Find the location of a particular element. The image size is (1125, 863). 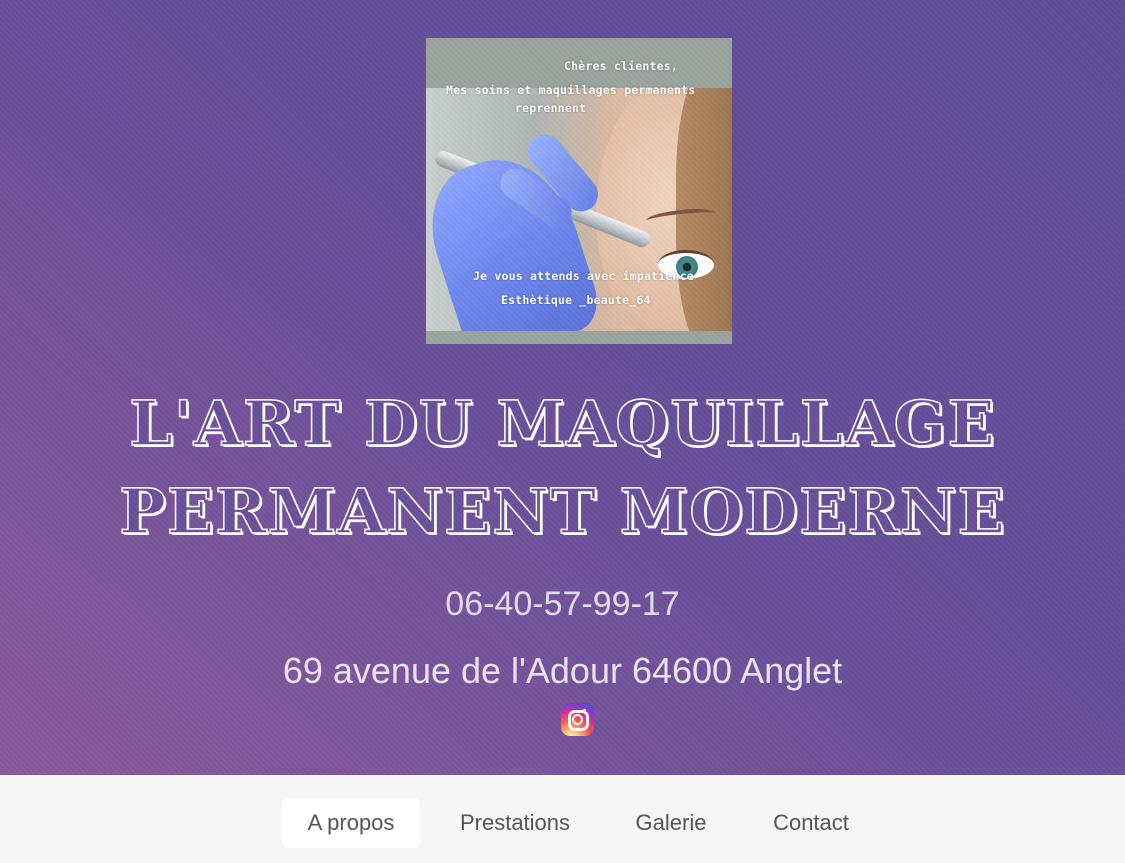

nav-item-galerie: Galerie is located at coordinates (671, 823).